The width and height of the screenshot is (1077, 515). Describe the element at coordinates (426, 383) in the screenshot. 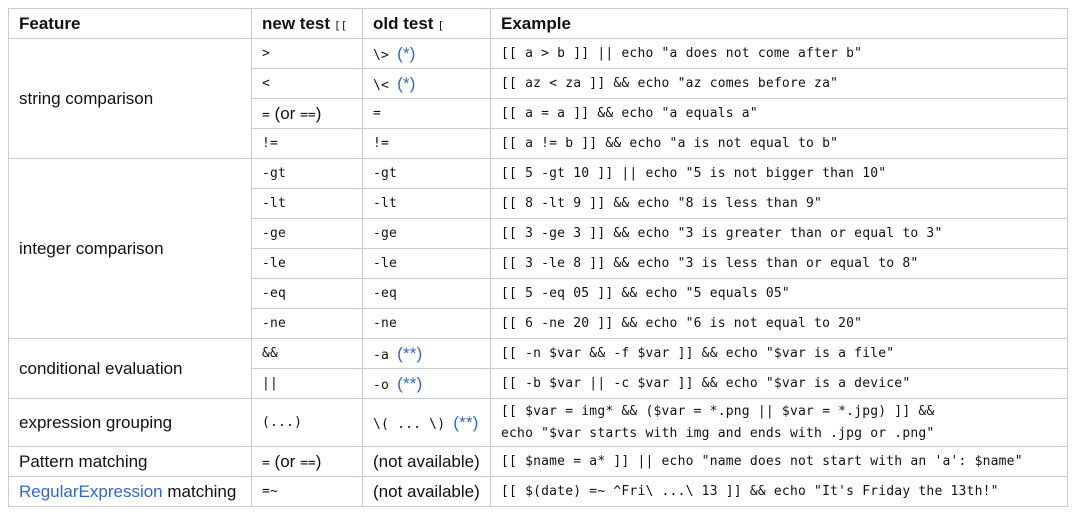

I see `old-test-cell: -o (**)` at that location.